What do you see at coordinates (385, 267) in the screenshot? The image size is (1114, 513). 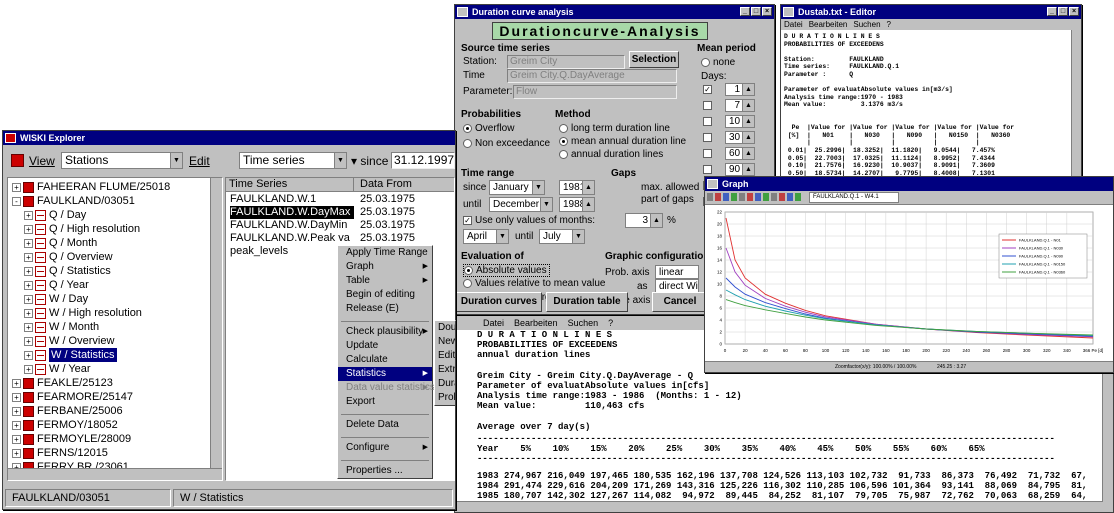 I see `menu-item: Graph ▶` at bounding box center [385, 267].